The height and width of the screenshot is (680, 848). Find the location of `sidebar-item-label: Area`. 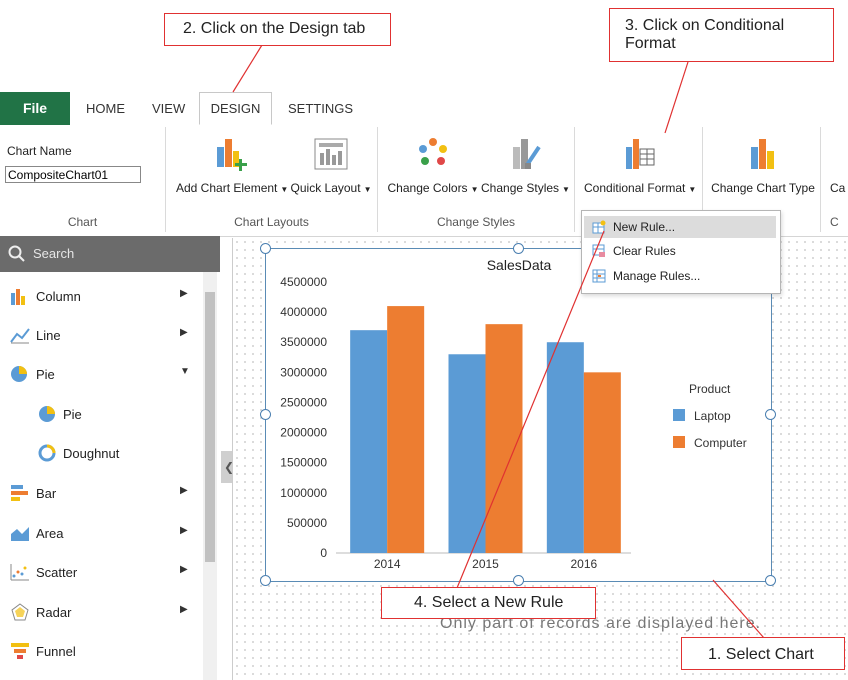

sidebar-item-label: Area is located at coordinates (50, 533).